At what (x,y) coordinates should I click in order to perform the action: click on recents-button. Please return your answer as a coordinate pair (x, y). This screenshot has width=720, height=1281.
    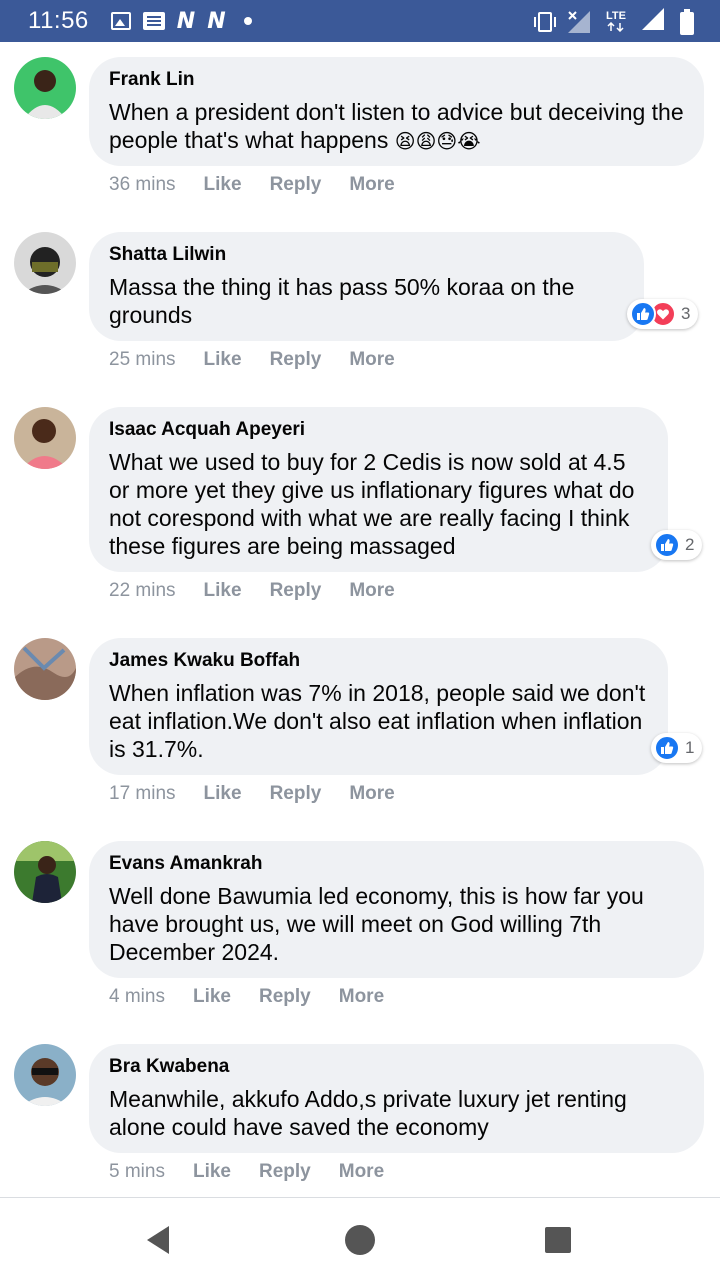
    Looking at the image, I should click on (558, 1240).